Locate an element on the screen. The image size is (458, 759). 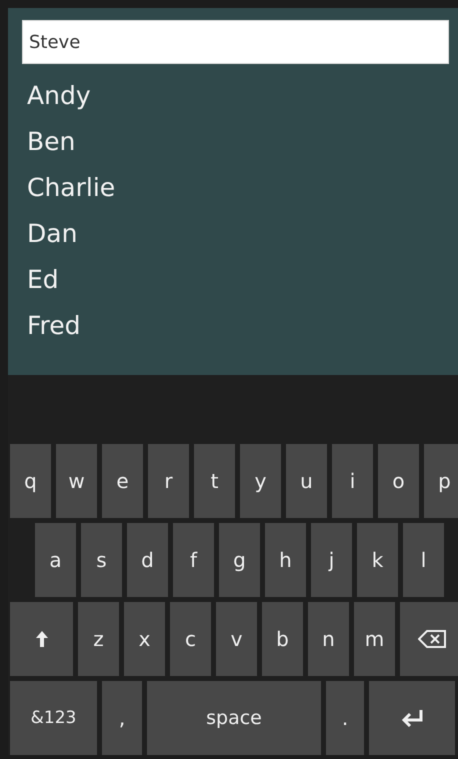
key: f is located at coordinates (193, 560).